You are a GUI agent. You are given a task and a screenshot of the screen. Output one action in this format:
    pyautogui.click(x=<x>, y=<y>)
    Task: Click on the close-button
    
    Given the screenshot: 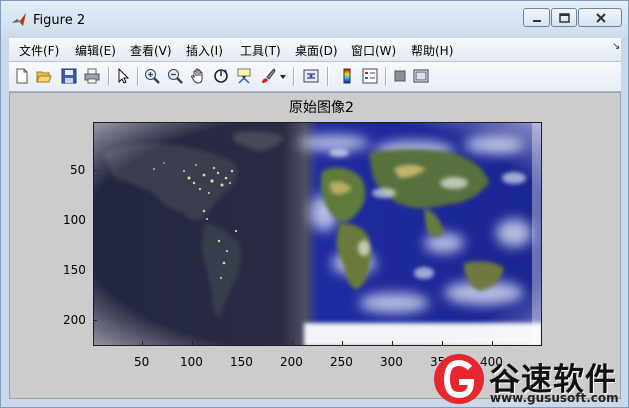 What is the action you would take?
    pyautogui.click(x=600, y=17)
    